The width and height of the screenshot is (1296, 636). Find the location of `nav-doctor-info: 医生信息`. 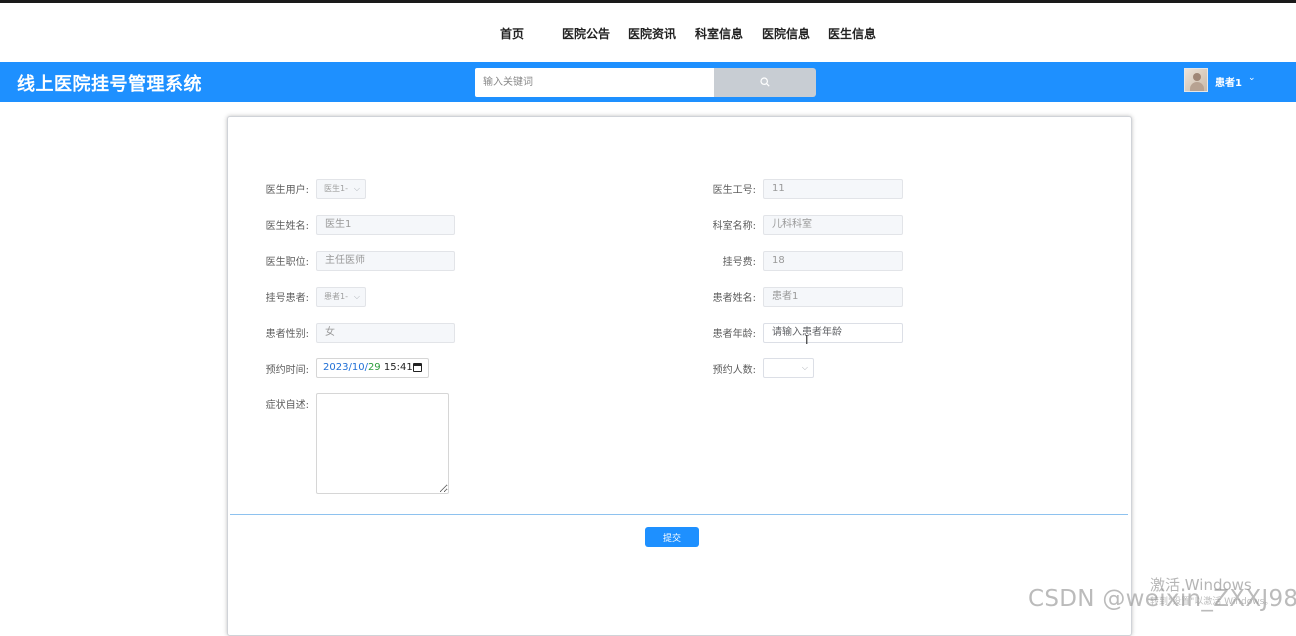

nav-doctor-info: 医生信息 is located at coordinates (852, 33).